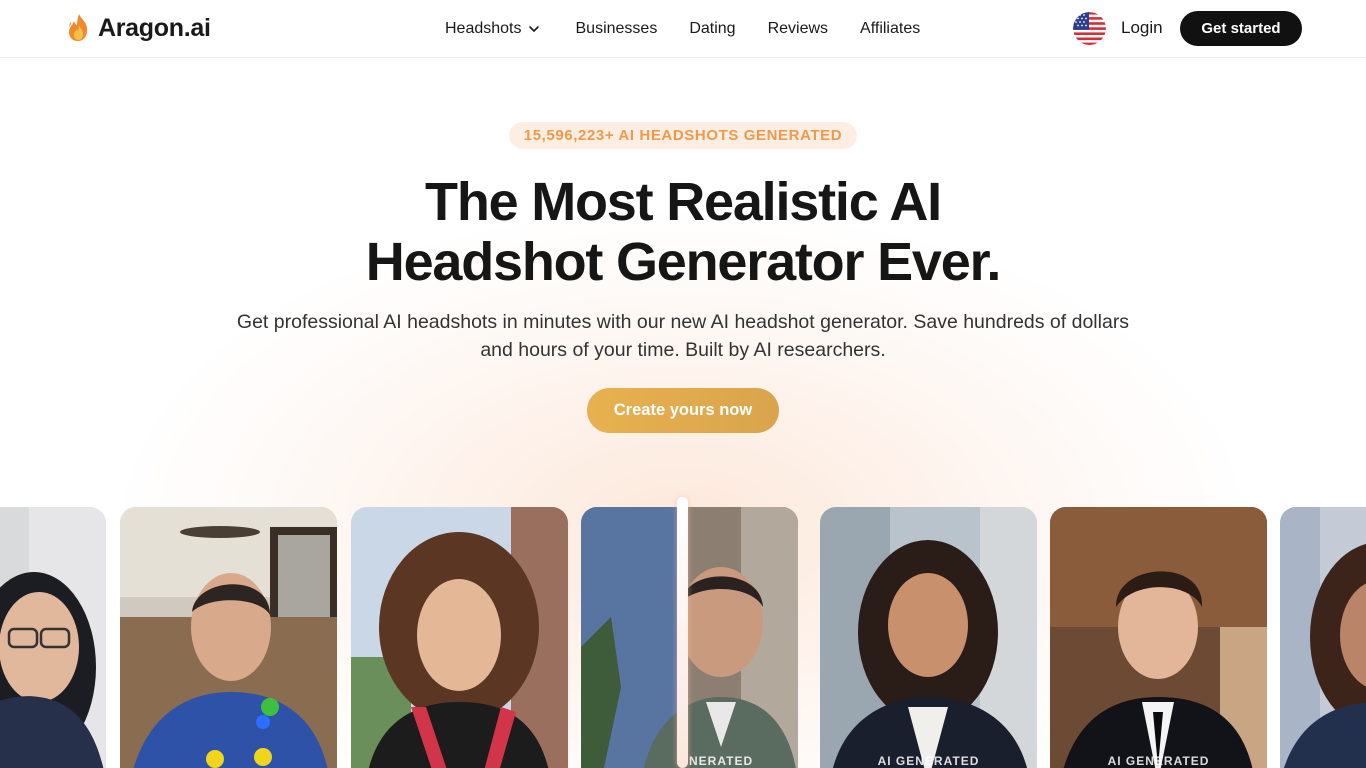  I want to click on nav-item-headshots: Headshots, so click(492, 29).